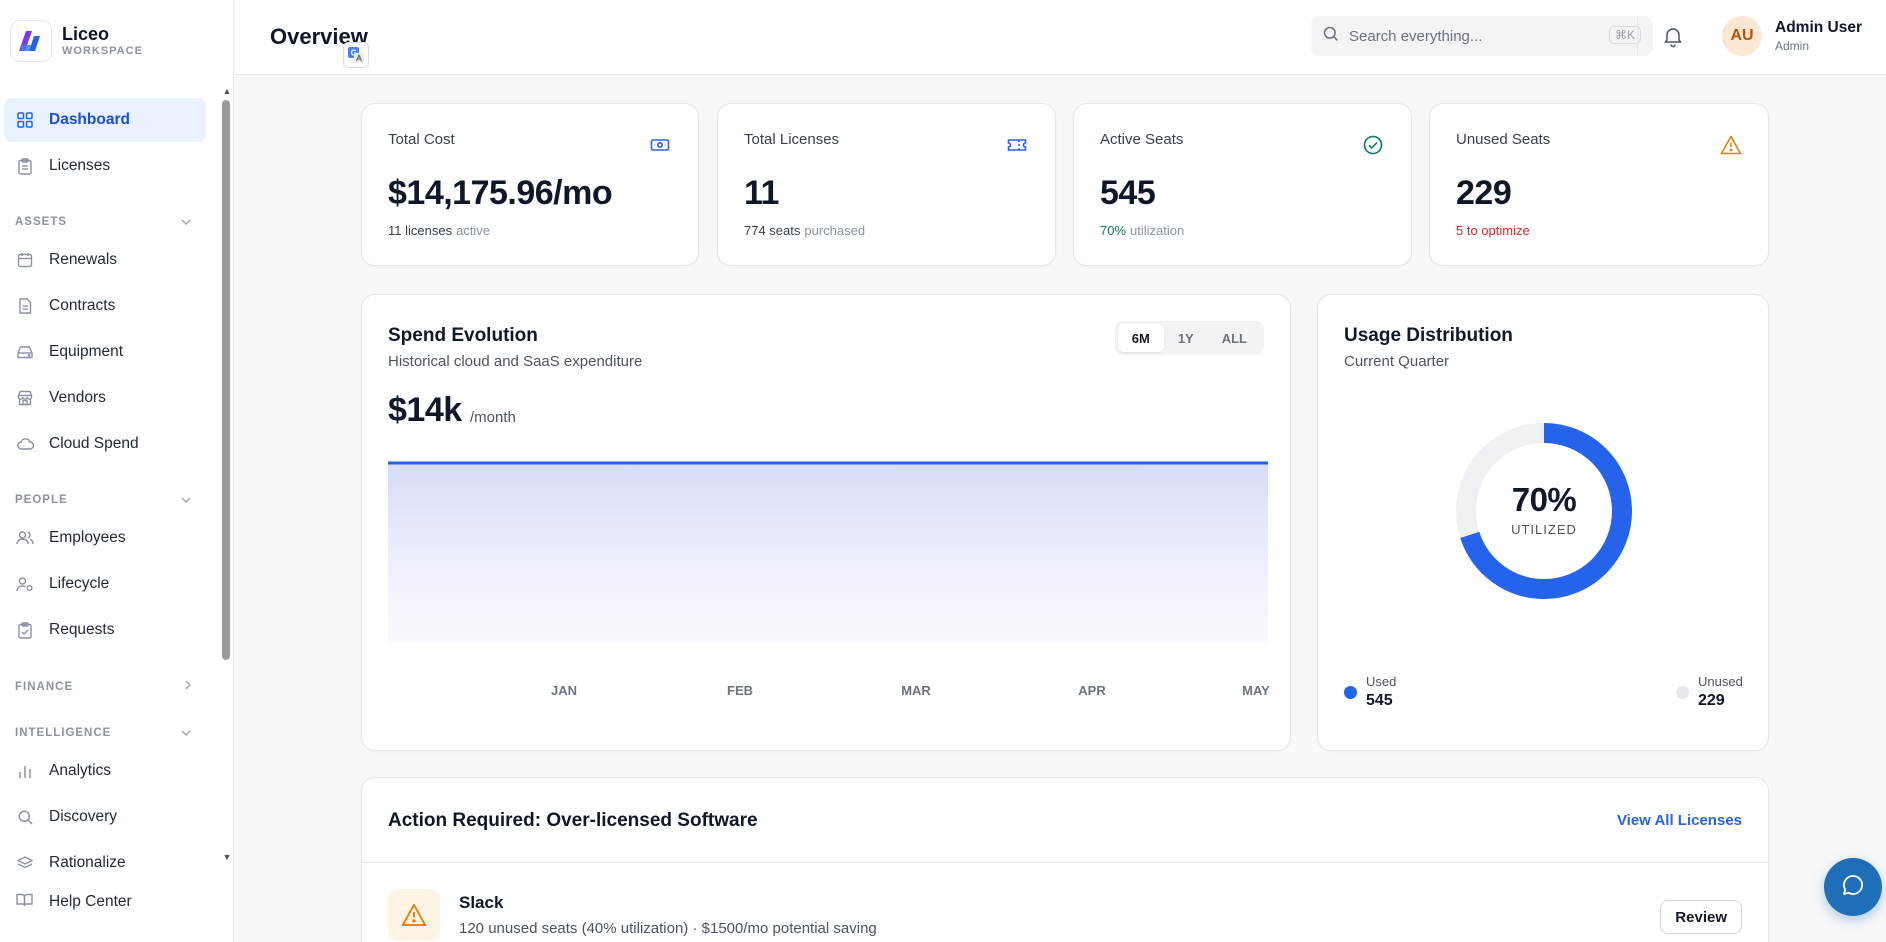 The image size is (1886, 942). I want to click on clipboard-check-icon, so click(25, 630).